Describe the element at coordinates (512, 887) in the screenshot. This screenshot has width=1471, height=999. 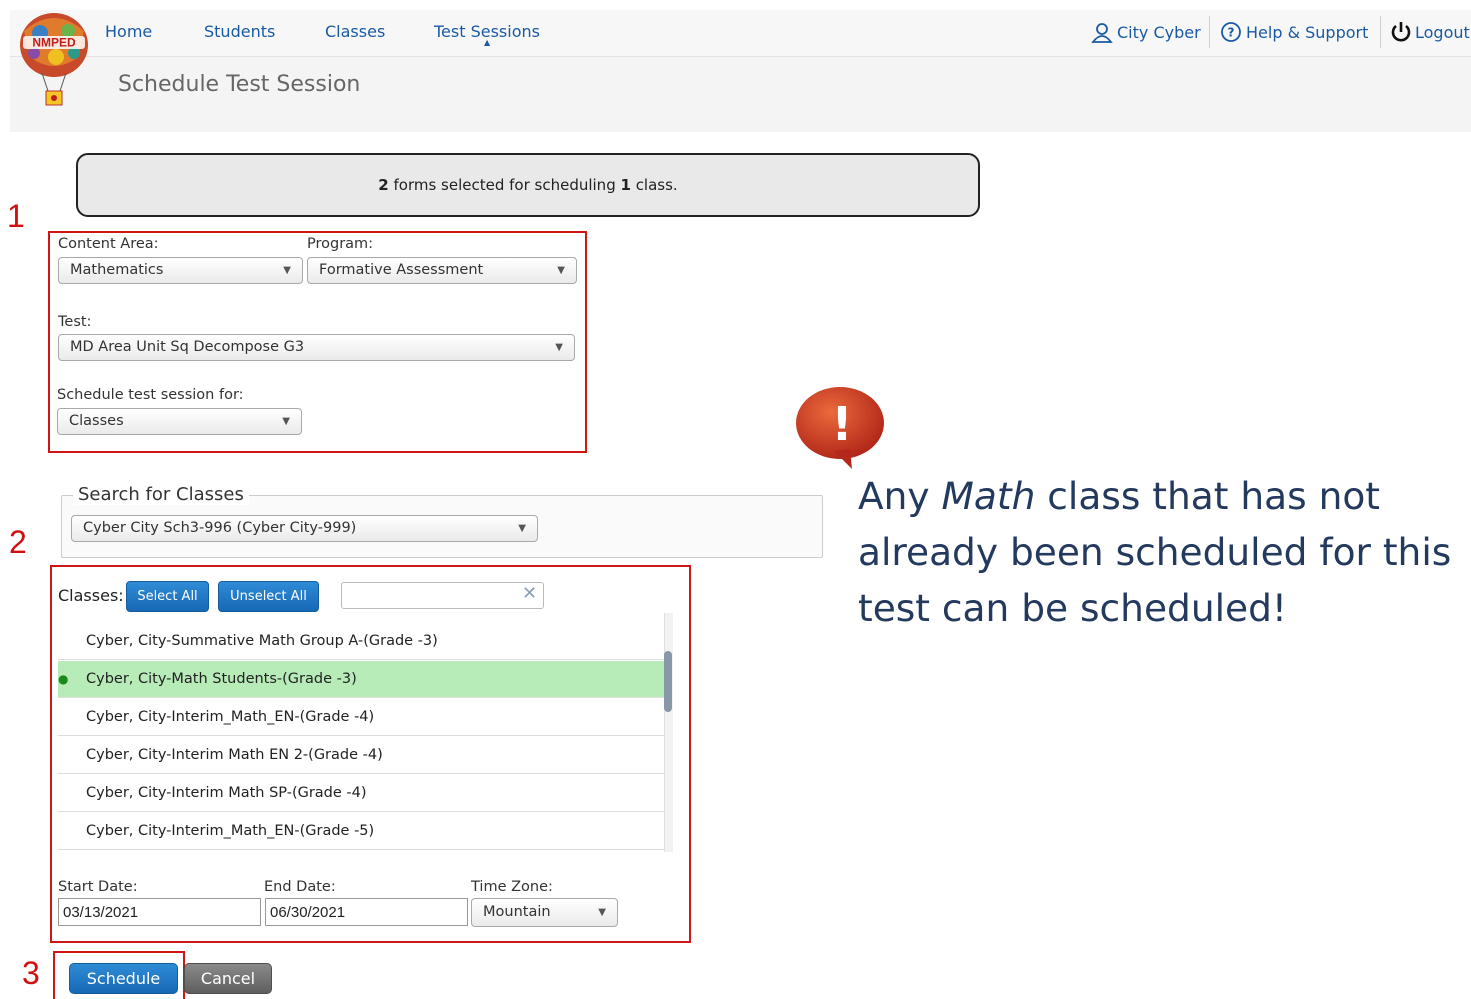
I see `time-zone-label: Time Zone:` at that location.